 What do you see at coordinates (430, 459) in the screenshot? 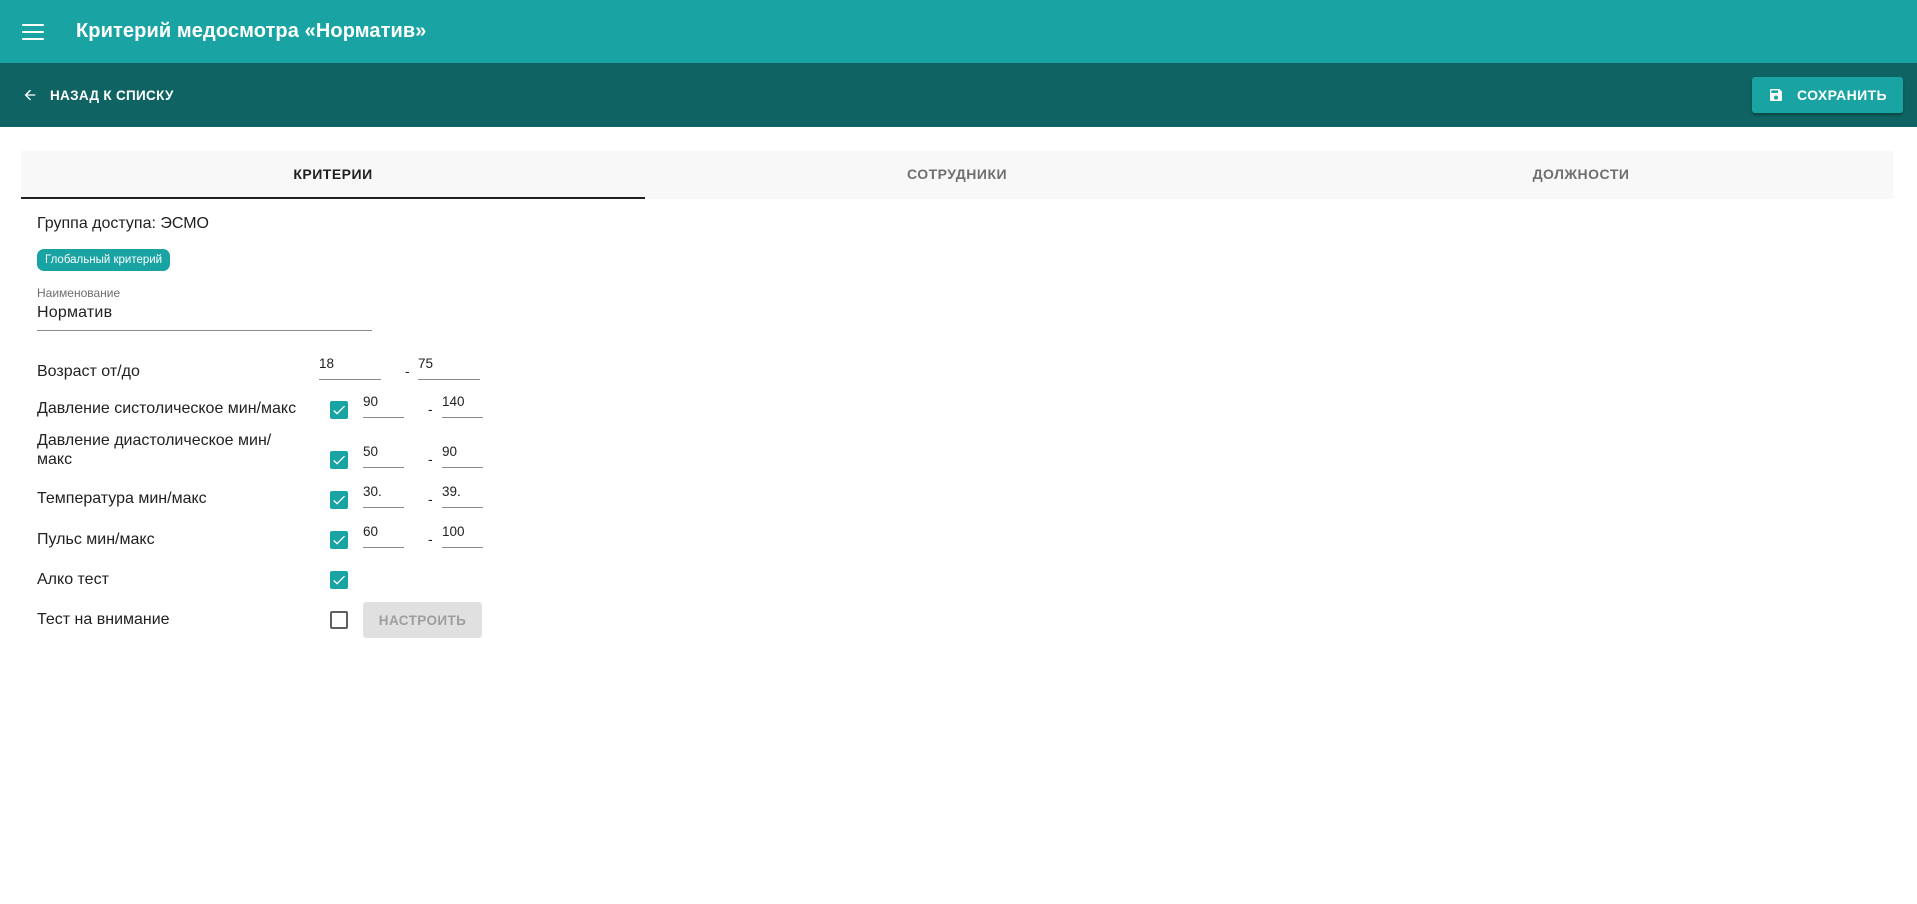
I see `diastolic-dash: -` at bounding box center [430, 459].